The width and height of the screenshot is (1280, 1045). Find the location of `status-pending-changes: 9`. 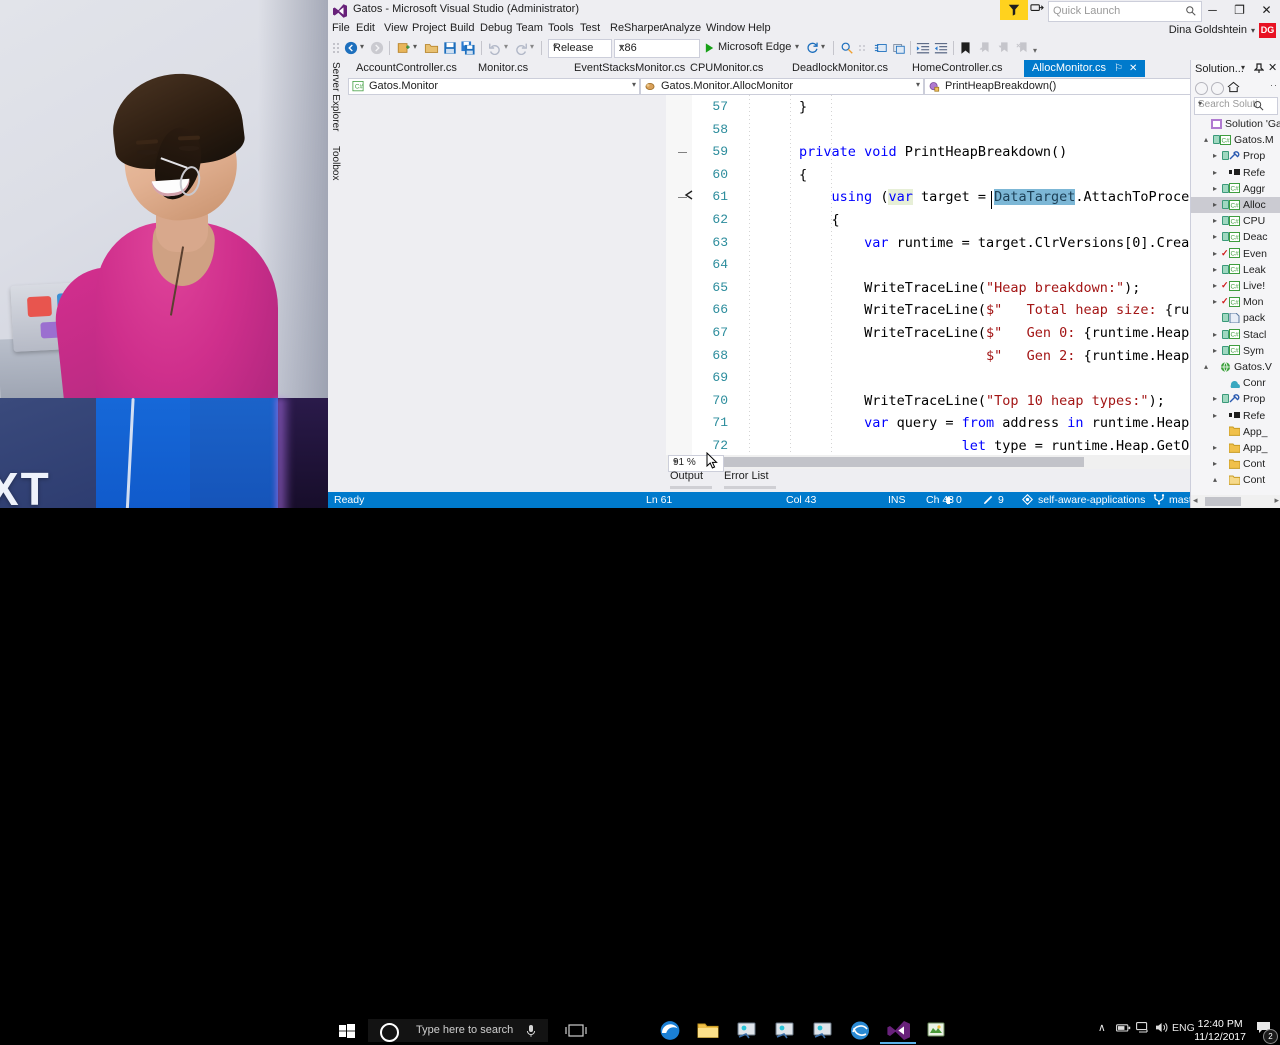

status-pending-changes: 9 is located at coordinates (1001, 500).